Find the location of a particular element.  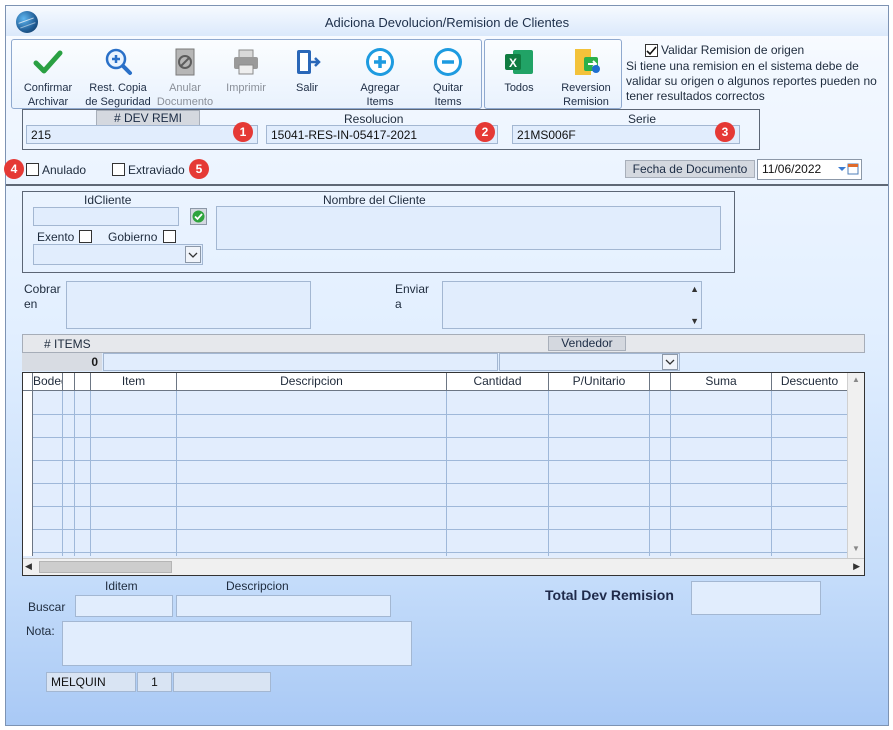

zoom-in-icon is located at coordinates (118, 62).